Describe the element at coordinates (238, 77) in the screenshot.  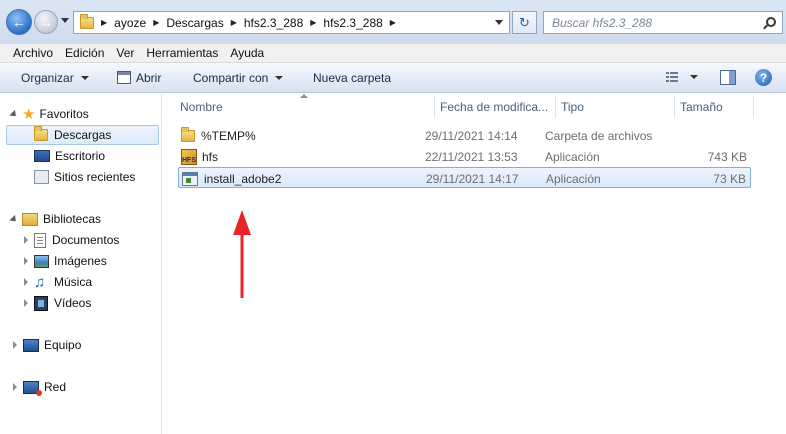
I see `share-button: Compartir con` at that location.